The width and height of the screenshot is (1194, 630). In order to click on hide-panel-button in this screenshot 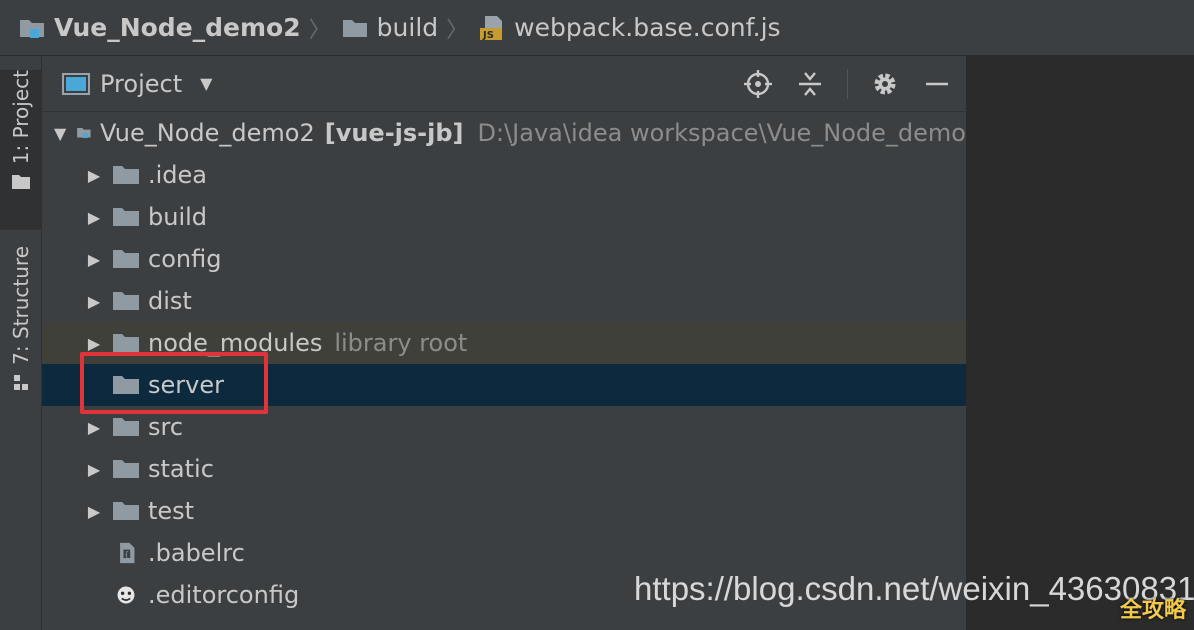, I will do `click(937, 84)`.